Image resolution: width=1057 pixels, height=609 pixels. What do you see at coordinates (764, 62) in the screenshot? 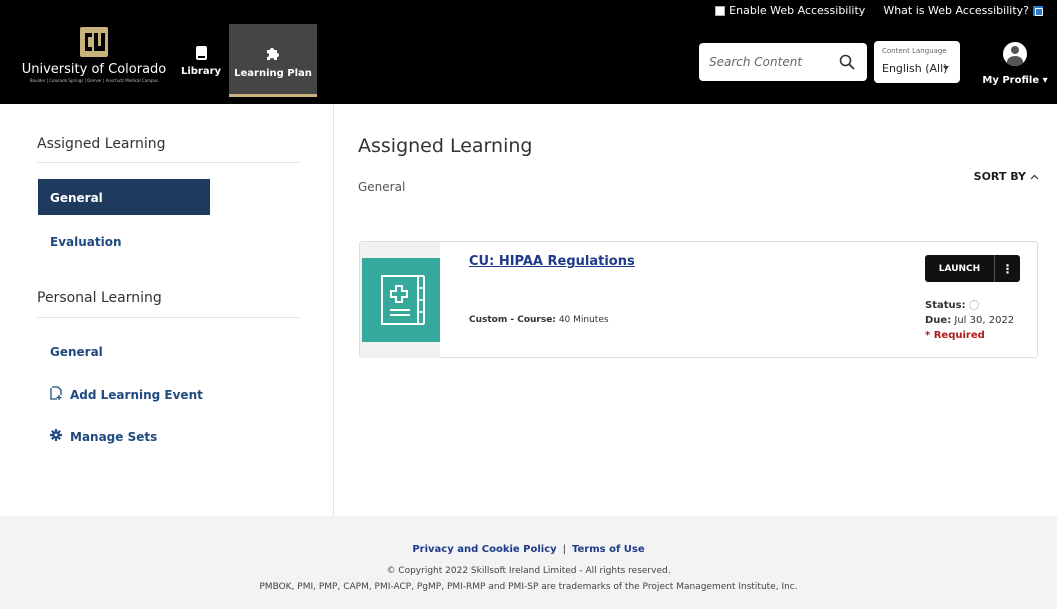
I see `search-input` at bounding box center [764, 62].